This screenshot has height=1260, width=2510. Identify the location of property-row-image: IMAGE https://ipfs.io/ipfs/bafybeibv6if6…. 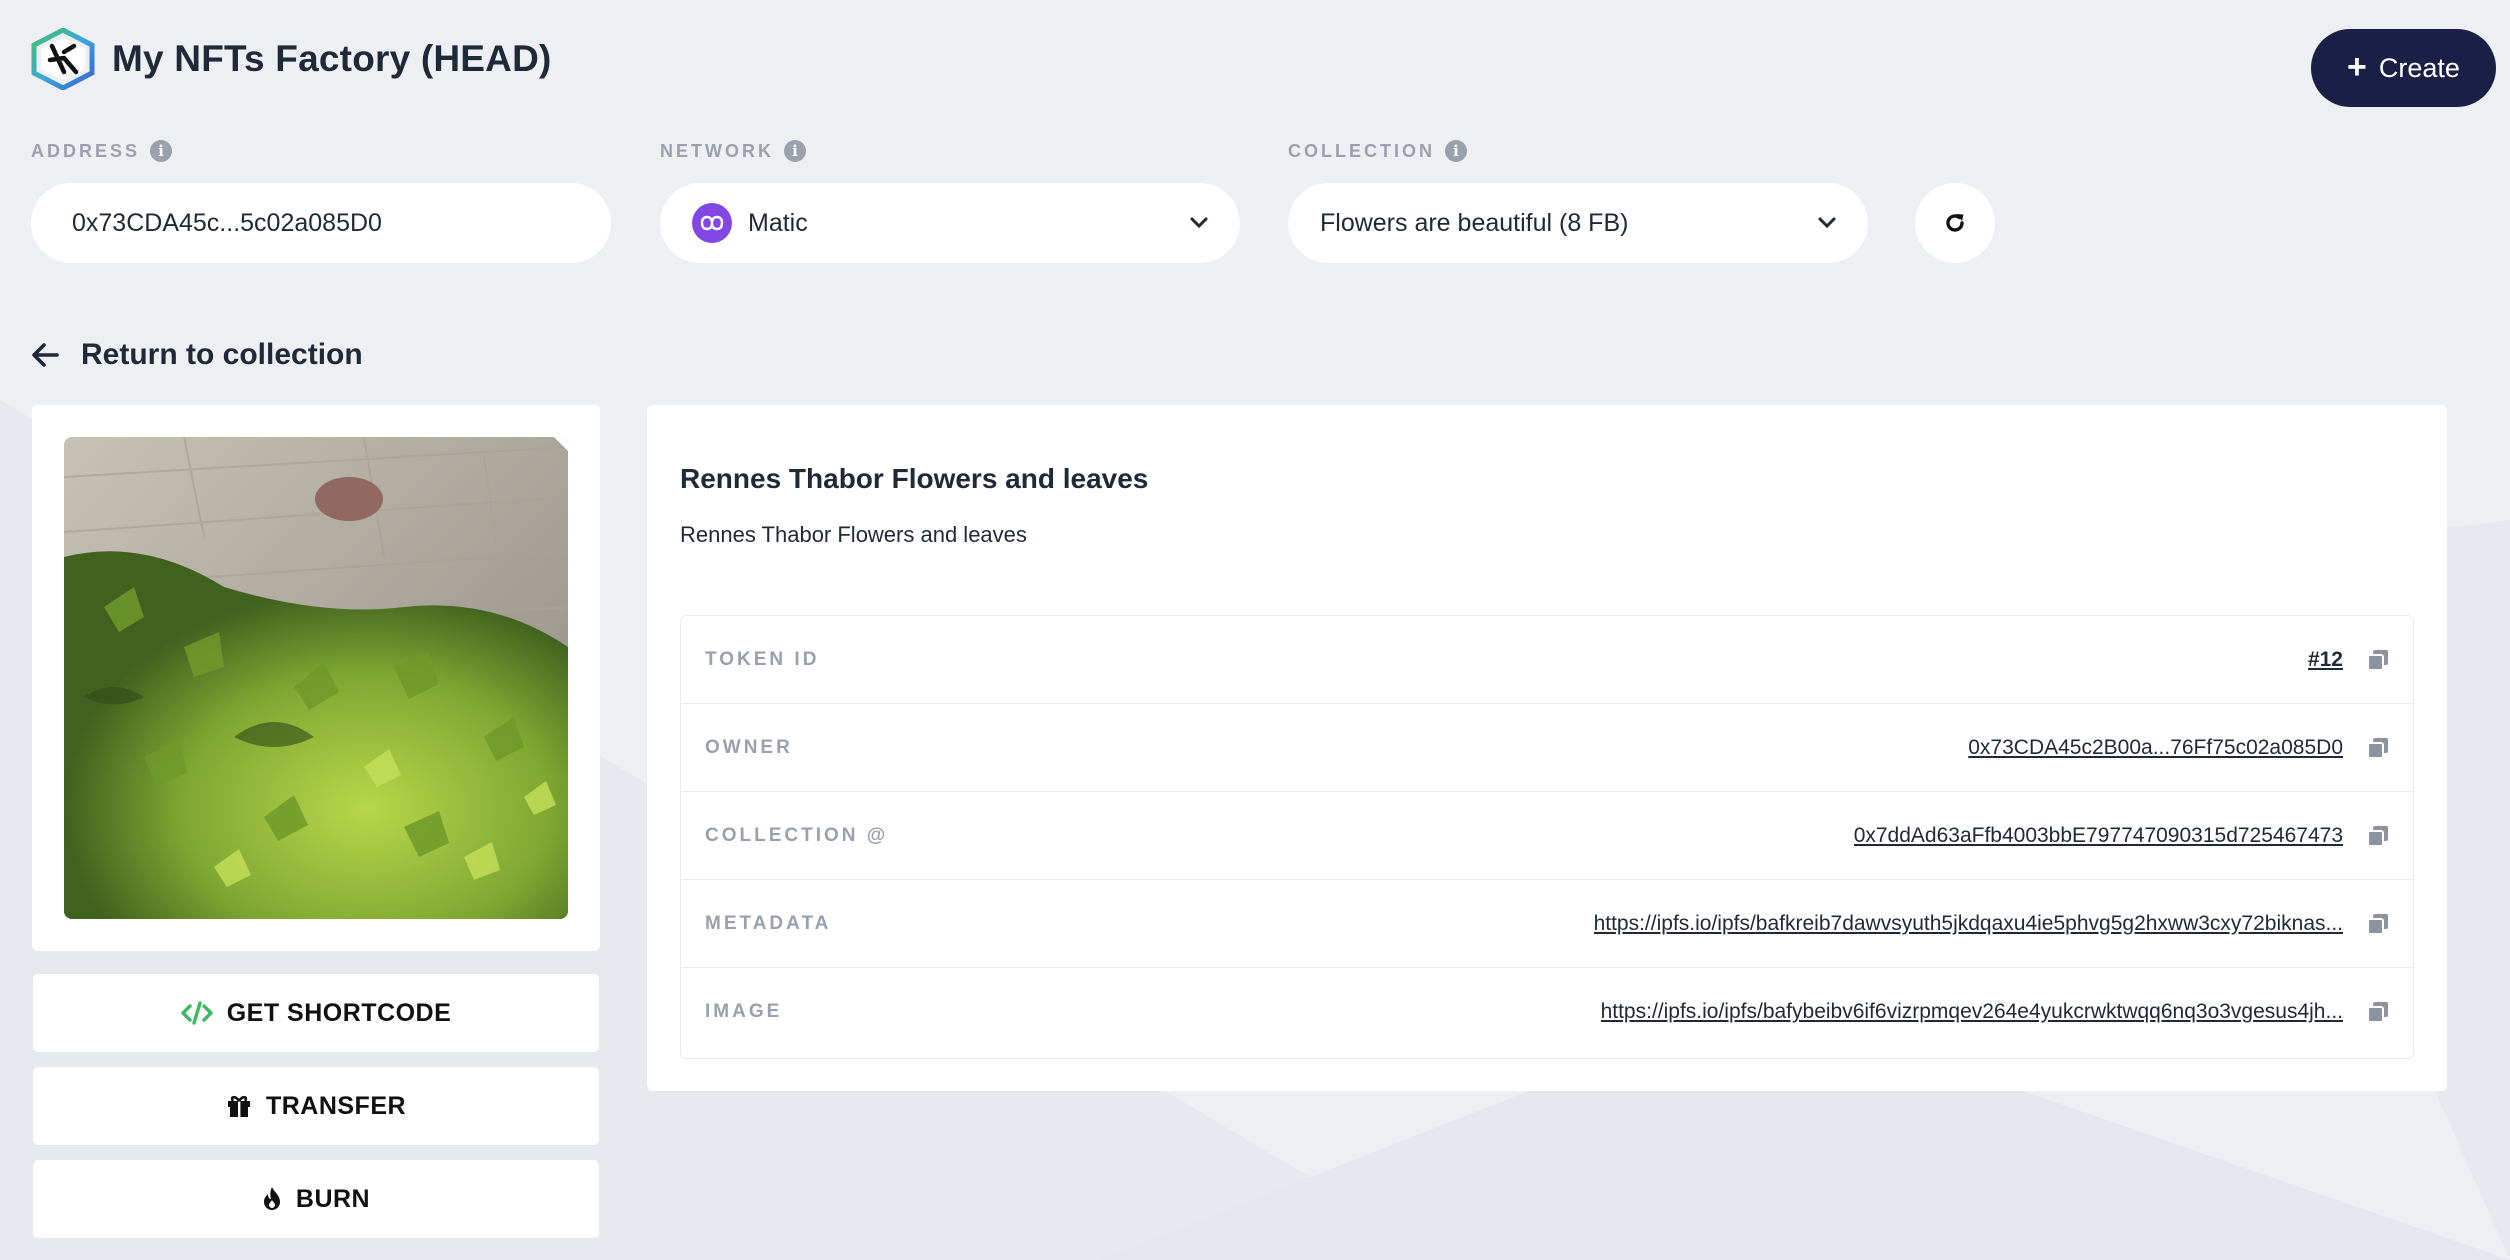
(1547, 1012).